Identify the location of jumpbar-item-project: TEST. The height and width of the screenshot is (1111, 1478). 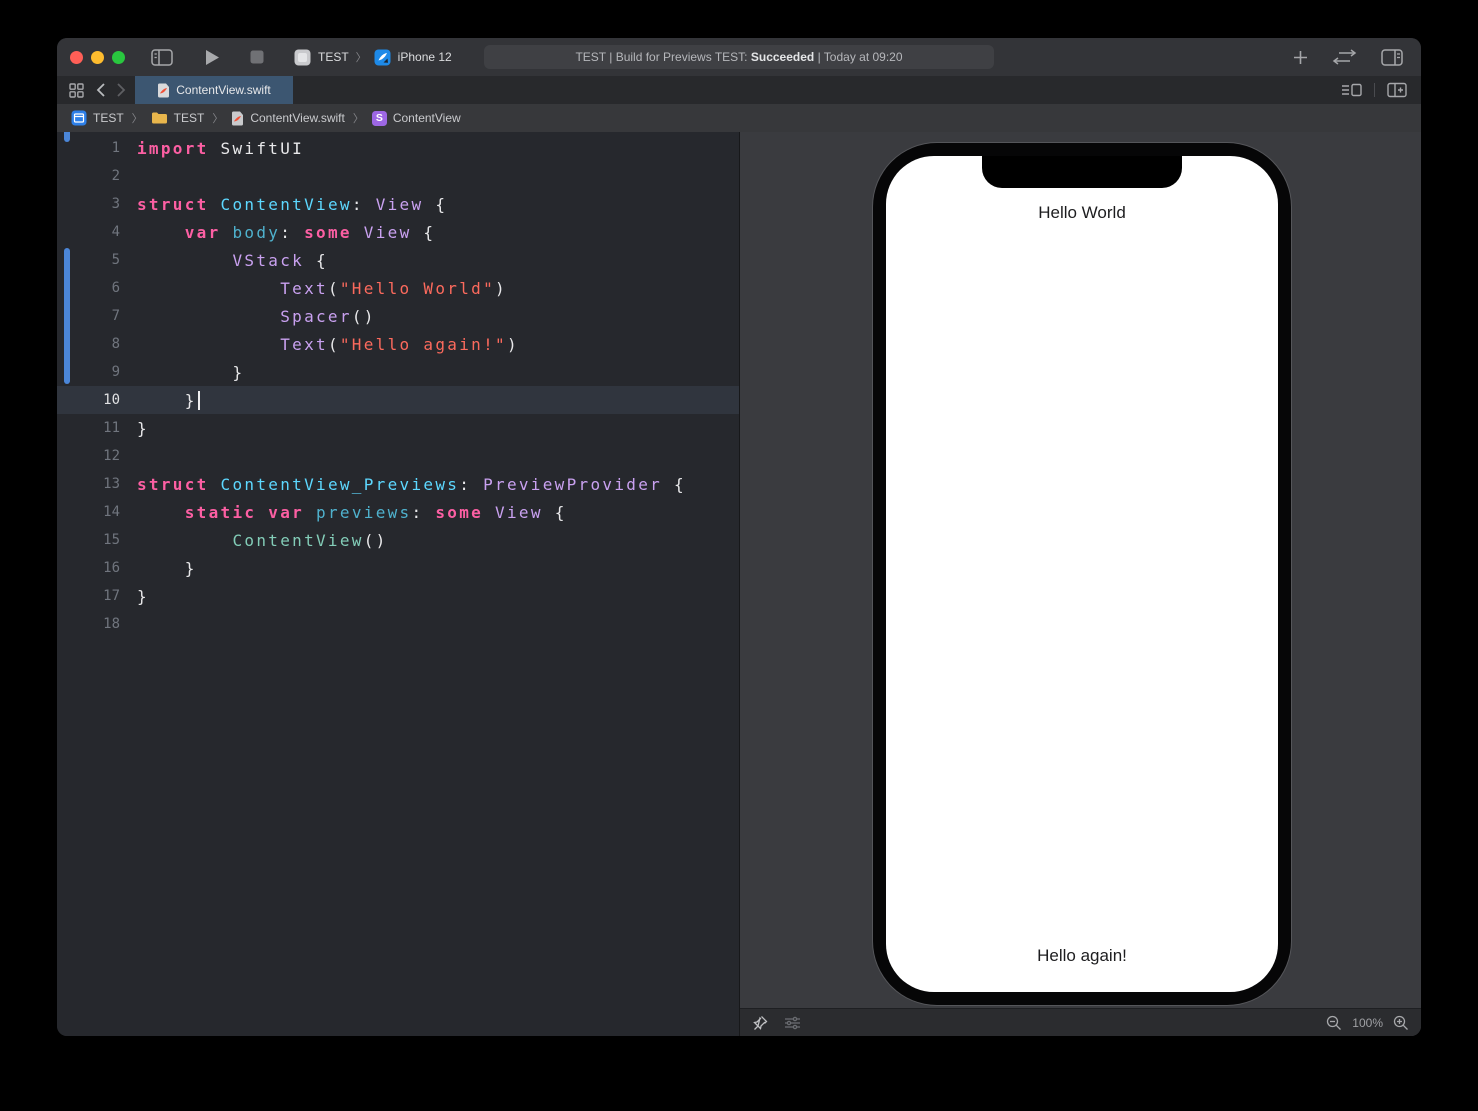
(97, 118).